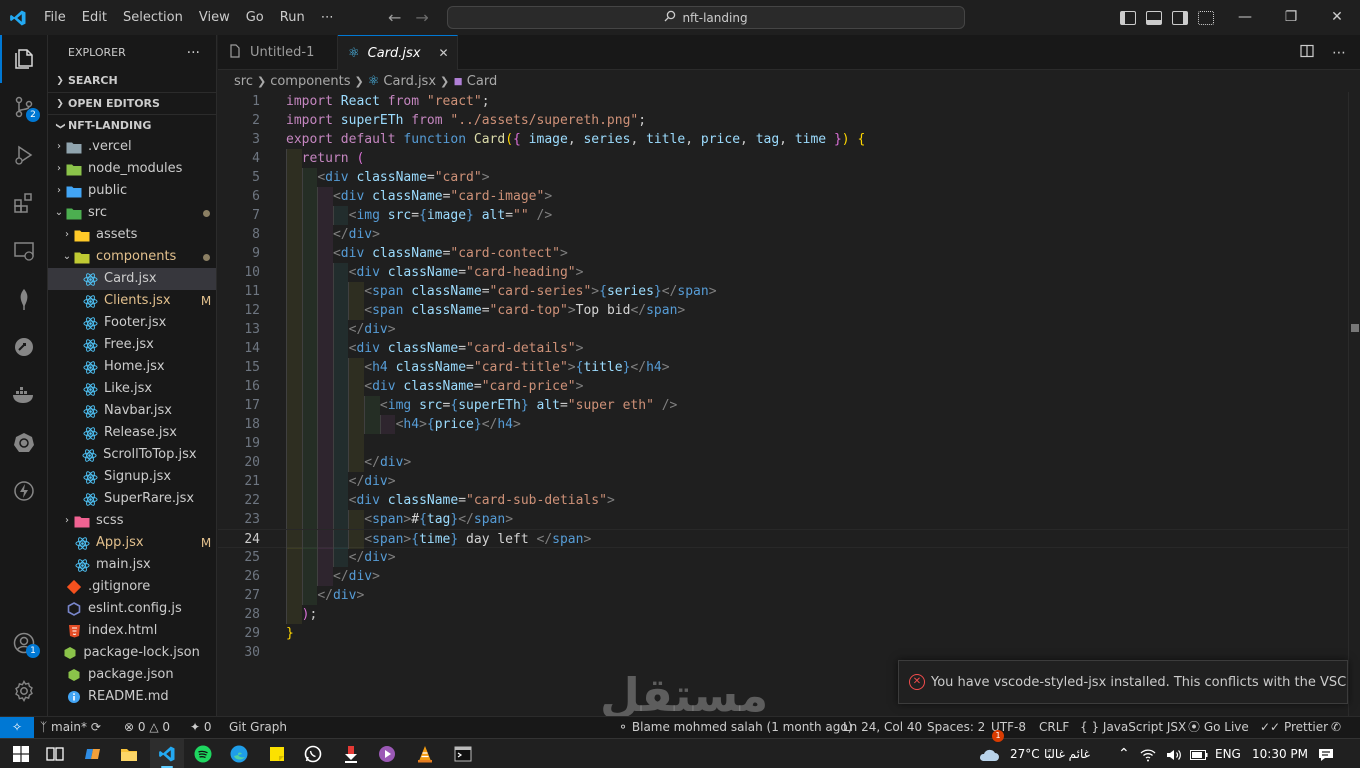 The width and height of the screenshot is (1360, 768). Describe the element at coordinates (132, 235) in the screenshot. I see `tree-item: › assets` at that location.